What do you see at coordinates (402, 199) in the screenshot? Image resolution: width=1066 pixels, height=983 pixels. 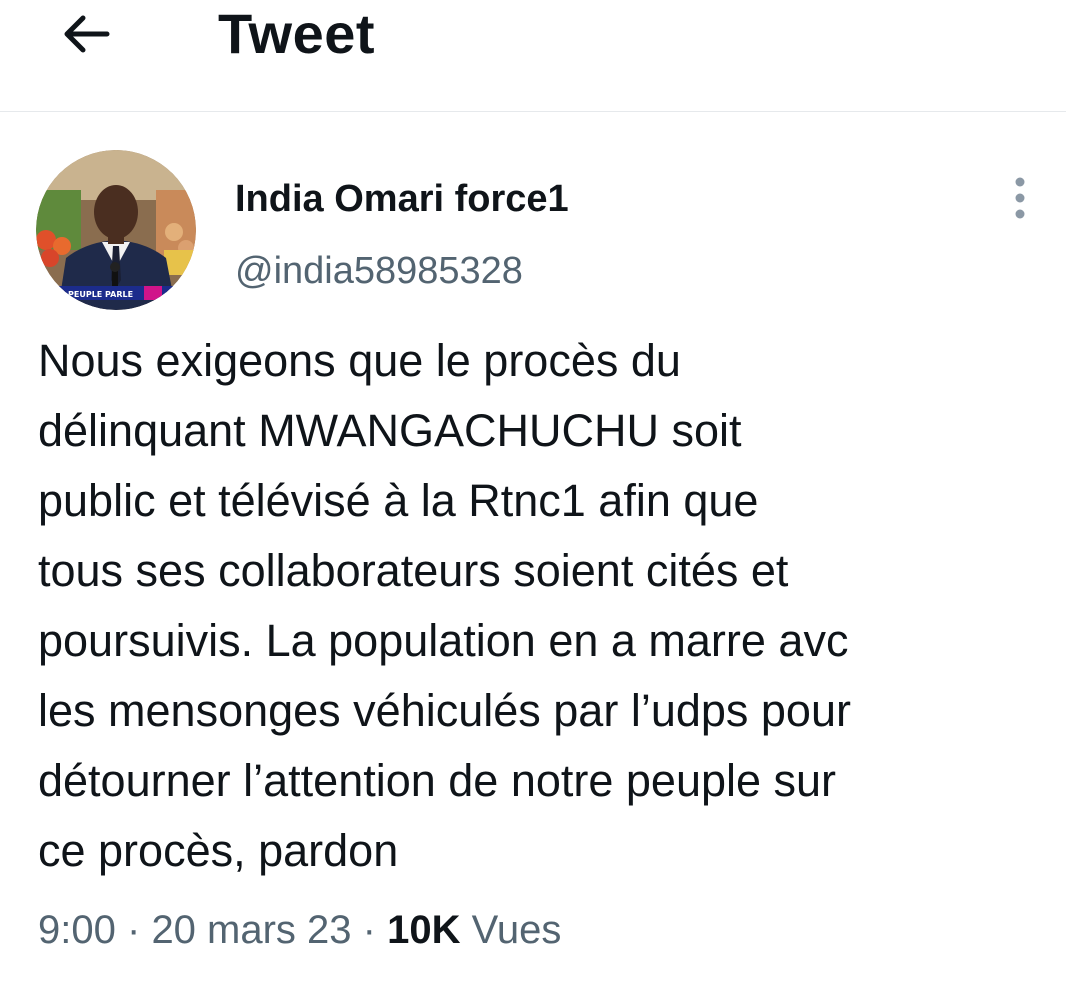 I see `author-display-name: India Omari force1` at bounding box center [402, 199].